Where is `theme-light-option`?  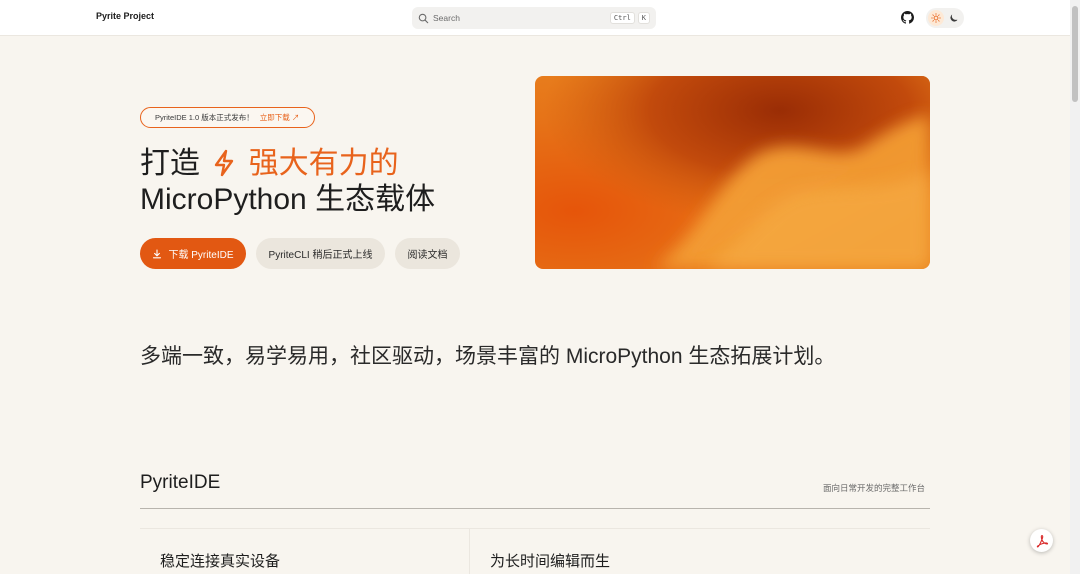
theme-light-option is located at coordinates (936, 18).